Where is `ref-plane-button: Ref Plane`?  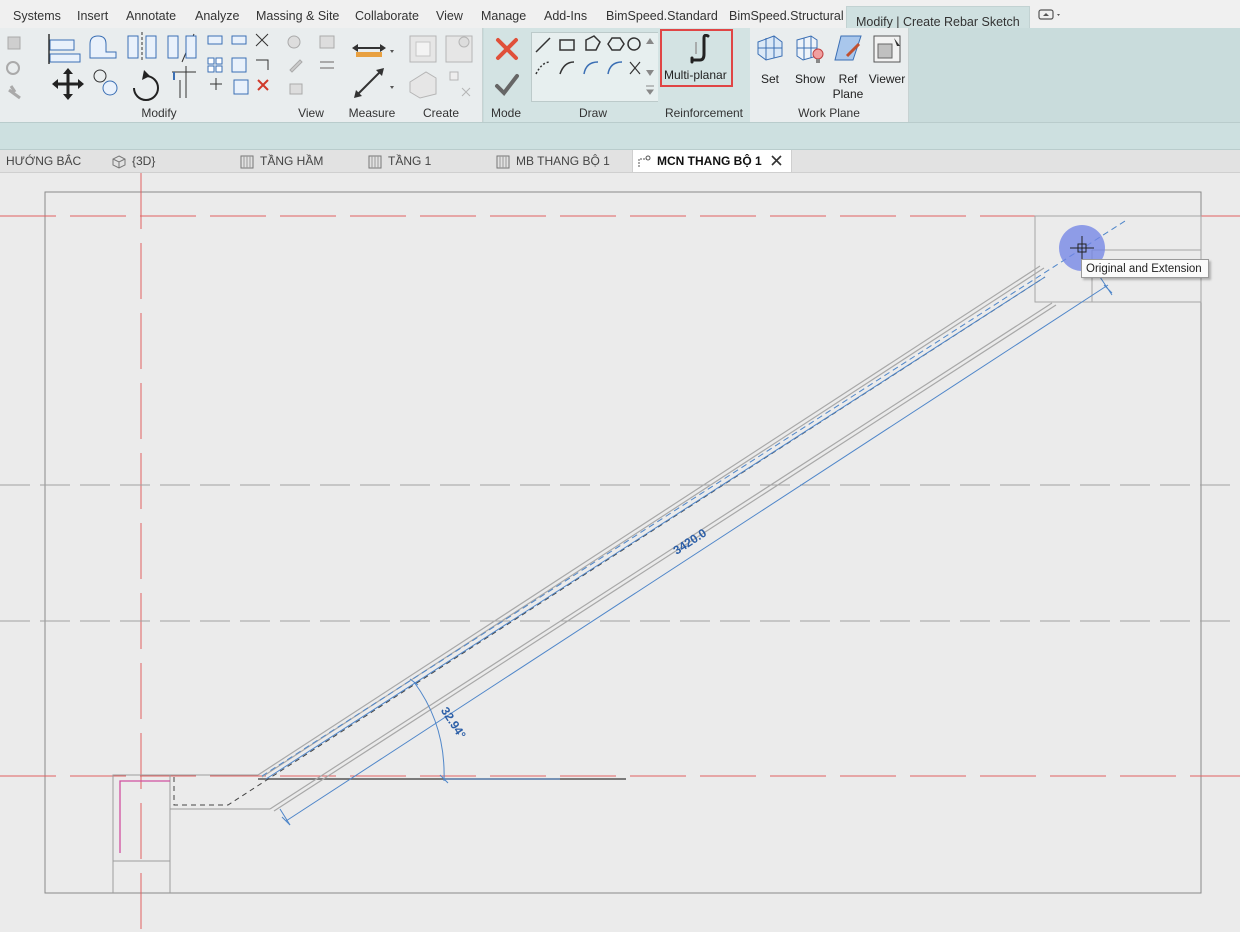
ref-plane-button: Ref Plane is located at coordinates (848, 67).